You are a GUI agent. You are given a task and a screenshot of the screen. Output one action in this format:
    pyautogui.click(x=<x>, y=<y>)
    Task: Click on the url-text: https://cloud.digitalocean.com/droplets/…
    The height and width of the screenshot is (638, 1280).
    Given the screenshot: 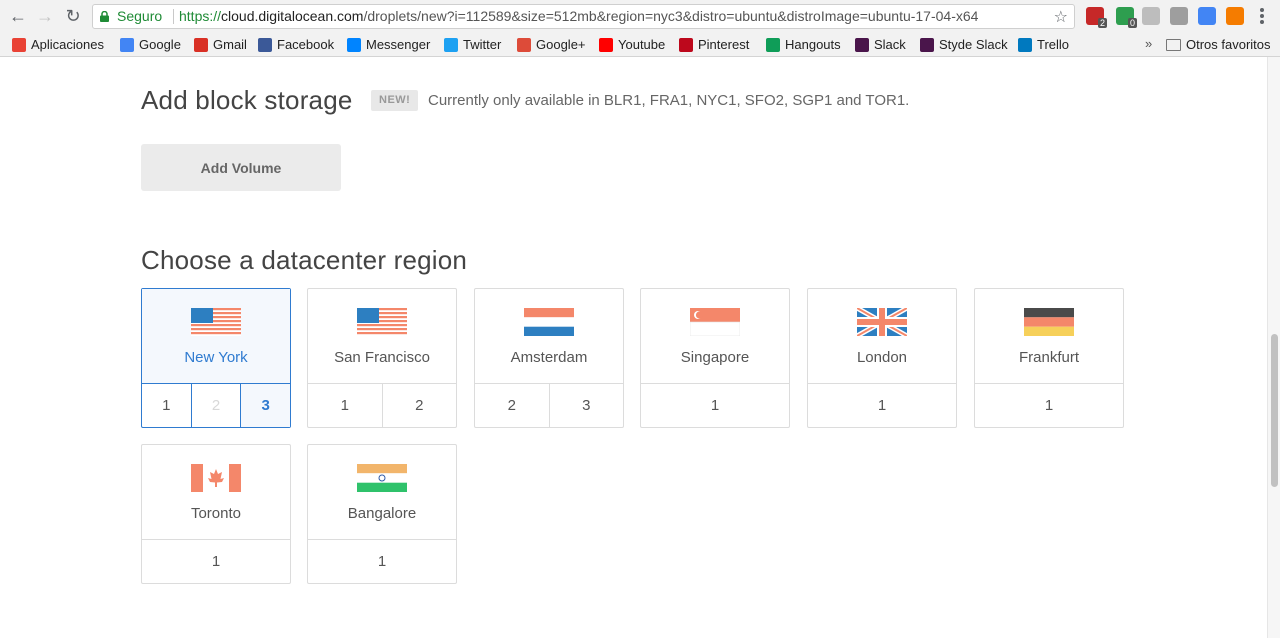 What is the action you would take?
    pyautogui.click(x=578, y=16)
    